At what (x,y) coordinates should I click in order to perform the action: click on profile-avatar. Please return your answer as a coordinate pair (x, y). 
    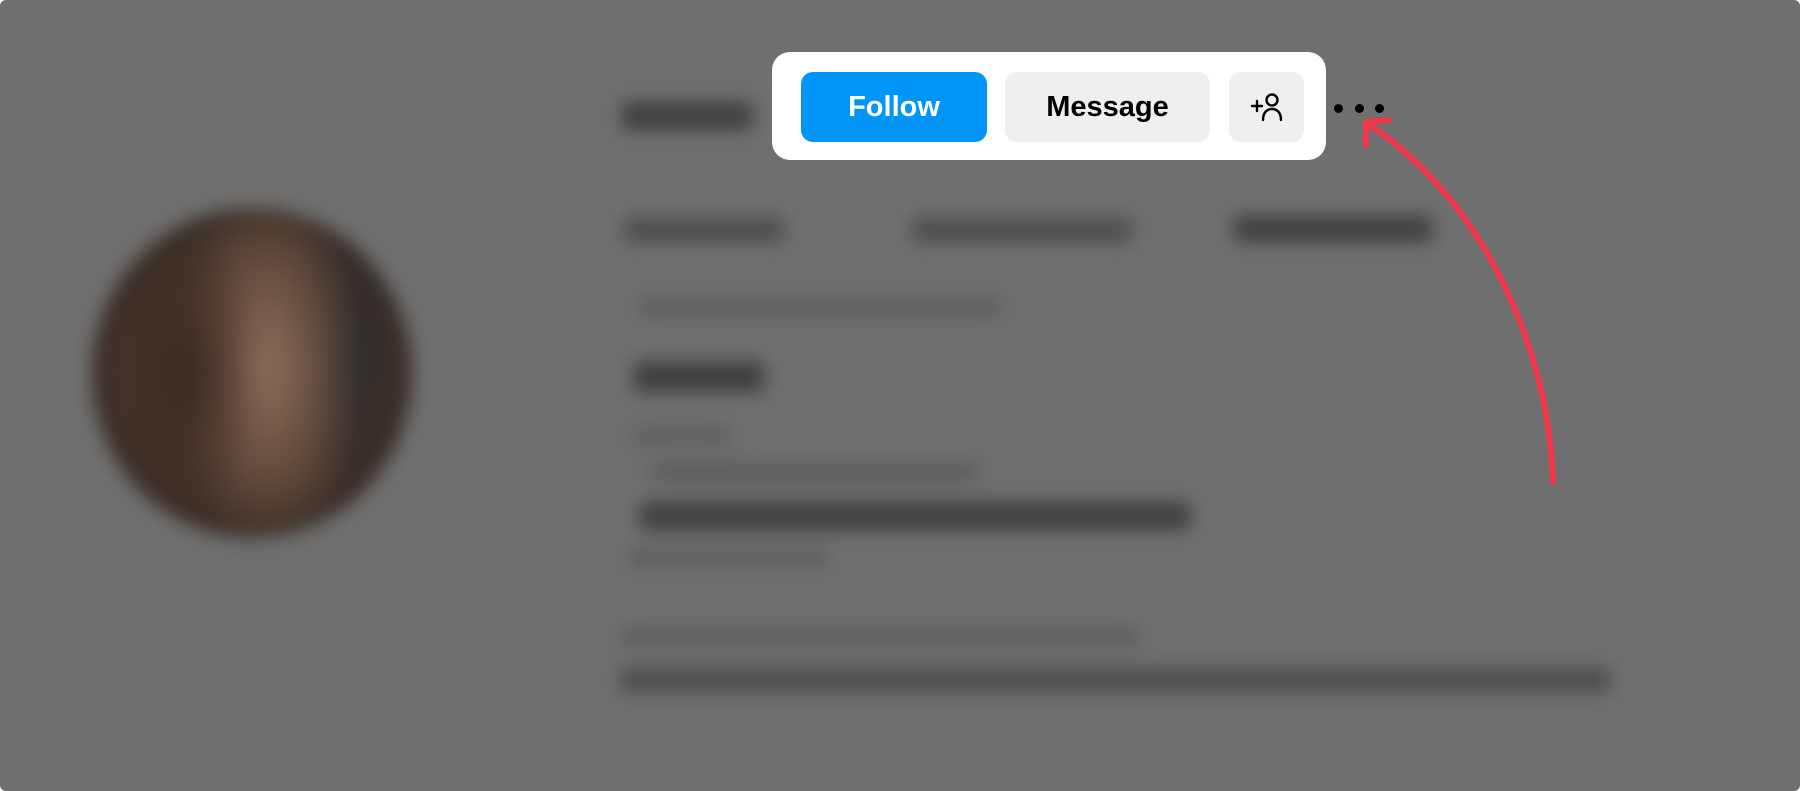
    Looking at the image, I should click on (252, 373).